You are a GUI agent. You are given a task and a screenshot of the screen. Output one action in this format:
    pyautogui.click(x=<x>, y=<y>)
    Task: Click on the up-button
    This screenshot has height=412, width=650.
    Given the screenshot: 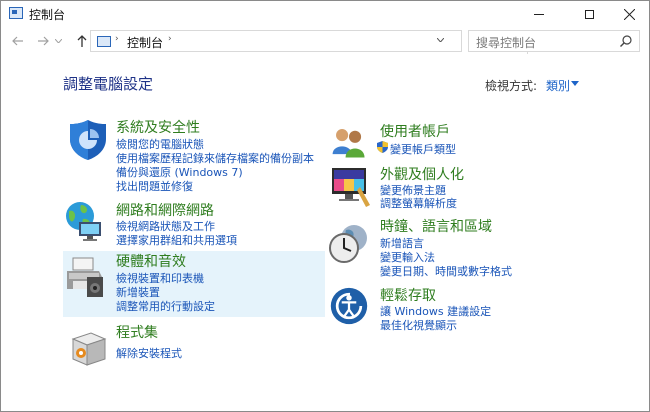 What is the action you would take?
    pyautogui.click(x=82, y=41)
    